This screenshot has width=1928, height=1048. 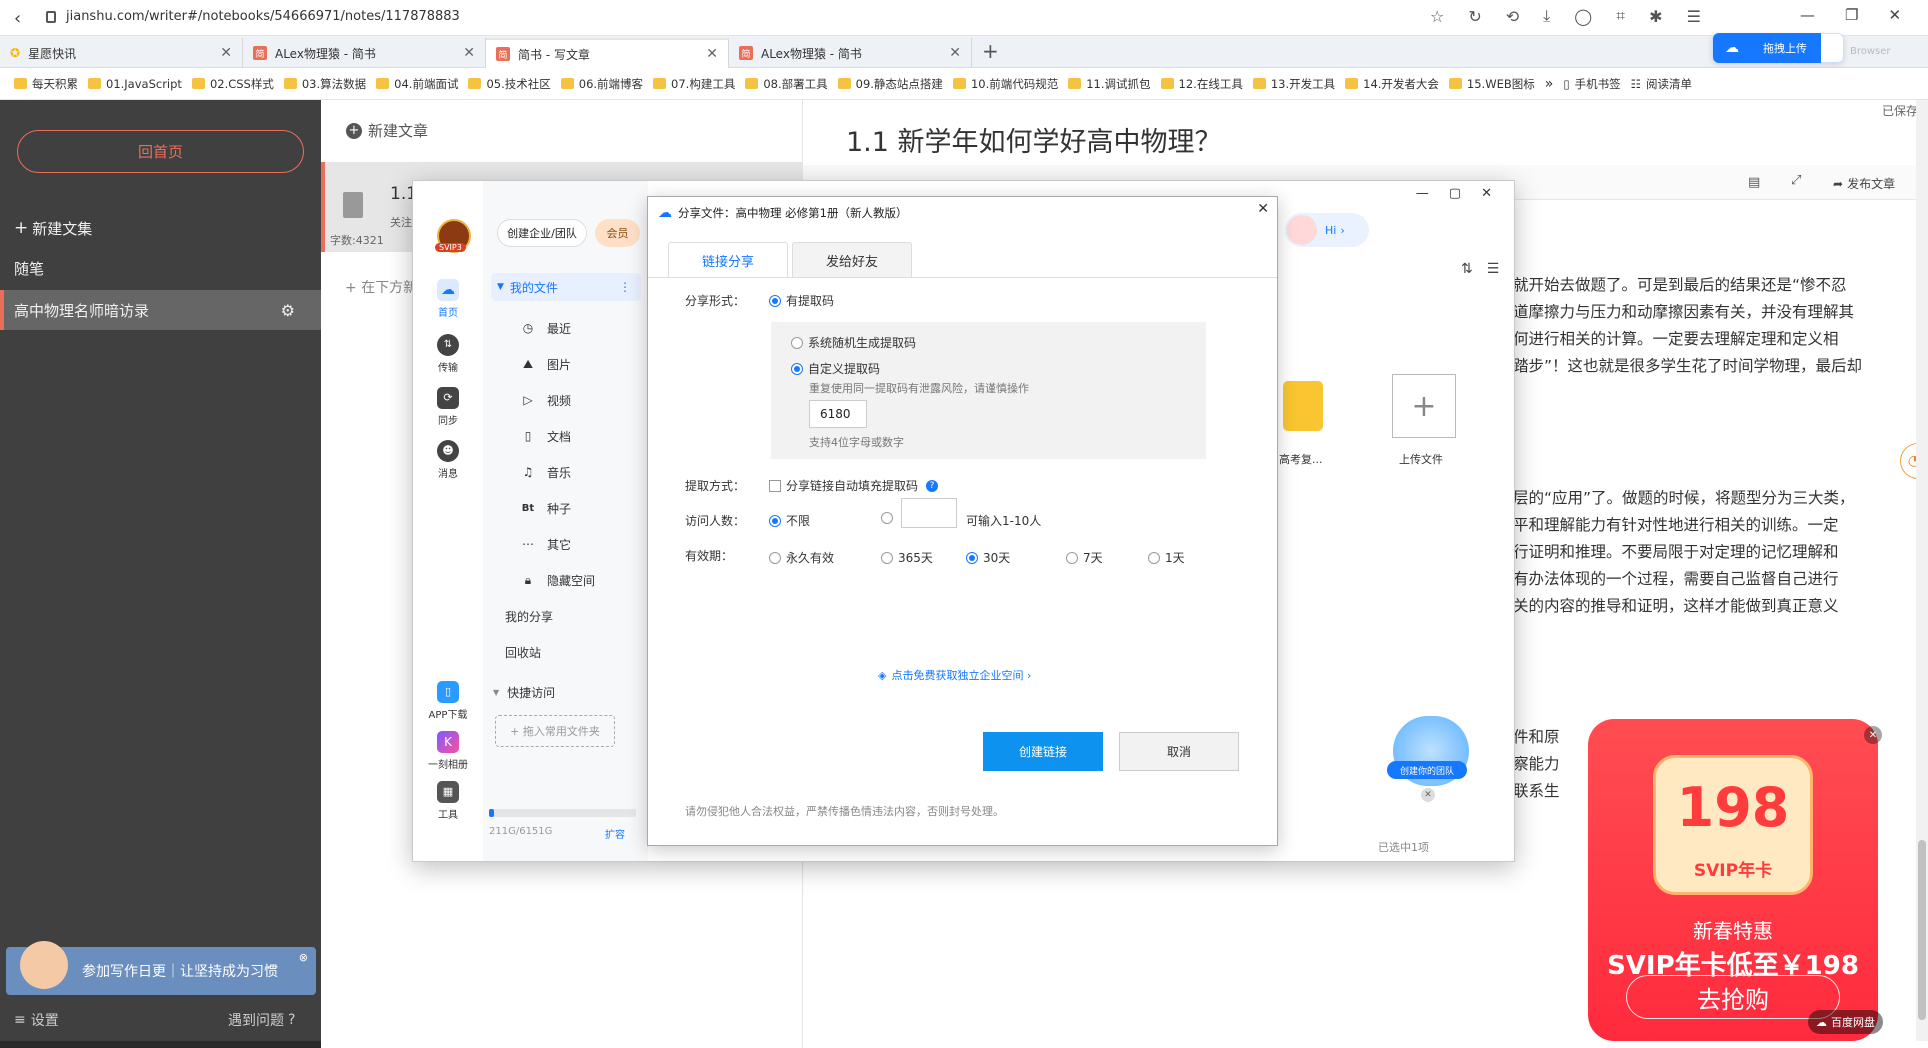 I want to click on visitors-count-input, so click(x=929, y=513).